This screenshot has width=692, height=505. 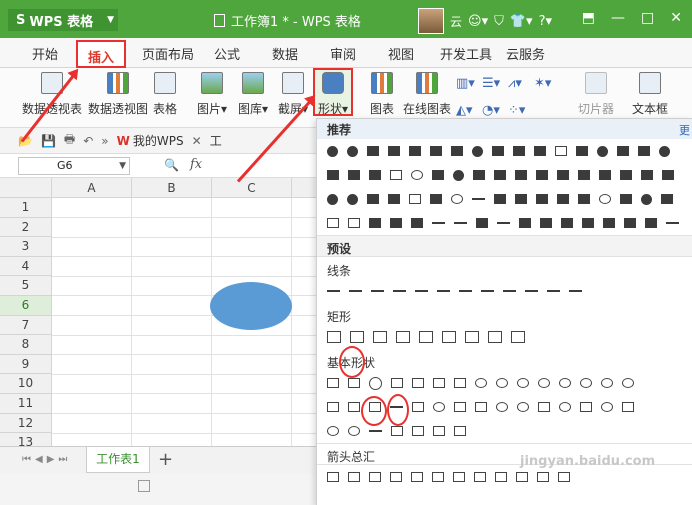 I want to click on select-all-corner, so click(x=26, y=188).